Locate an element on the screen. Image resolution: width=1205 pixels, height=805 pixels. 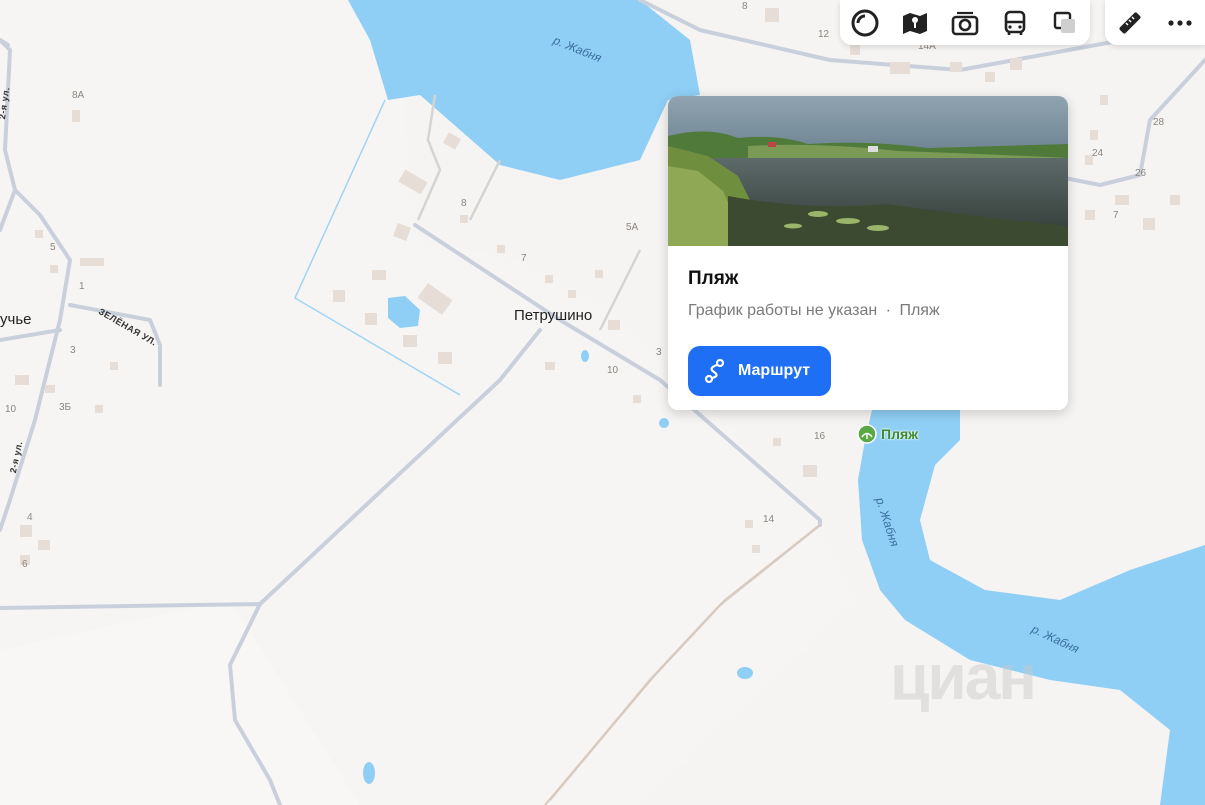
poi-label: Пляж is located at coordinates (900, 434).